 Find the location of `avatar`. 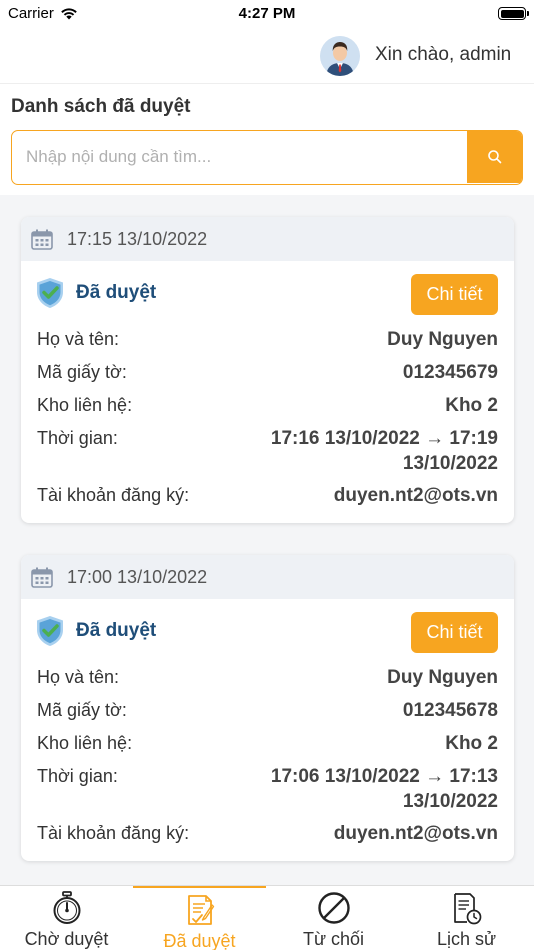

avatar is located at coordinates (340, 56).